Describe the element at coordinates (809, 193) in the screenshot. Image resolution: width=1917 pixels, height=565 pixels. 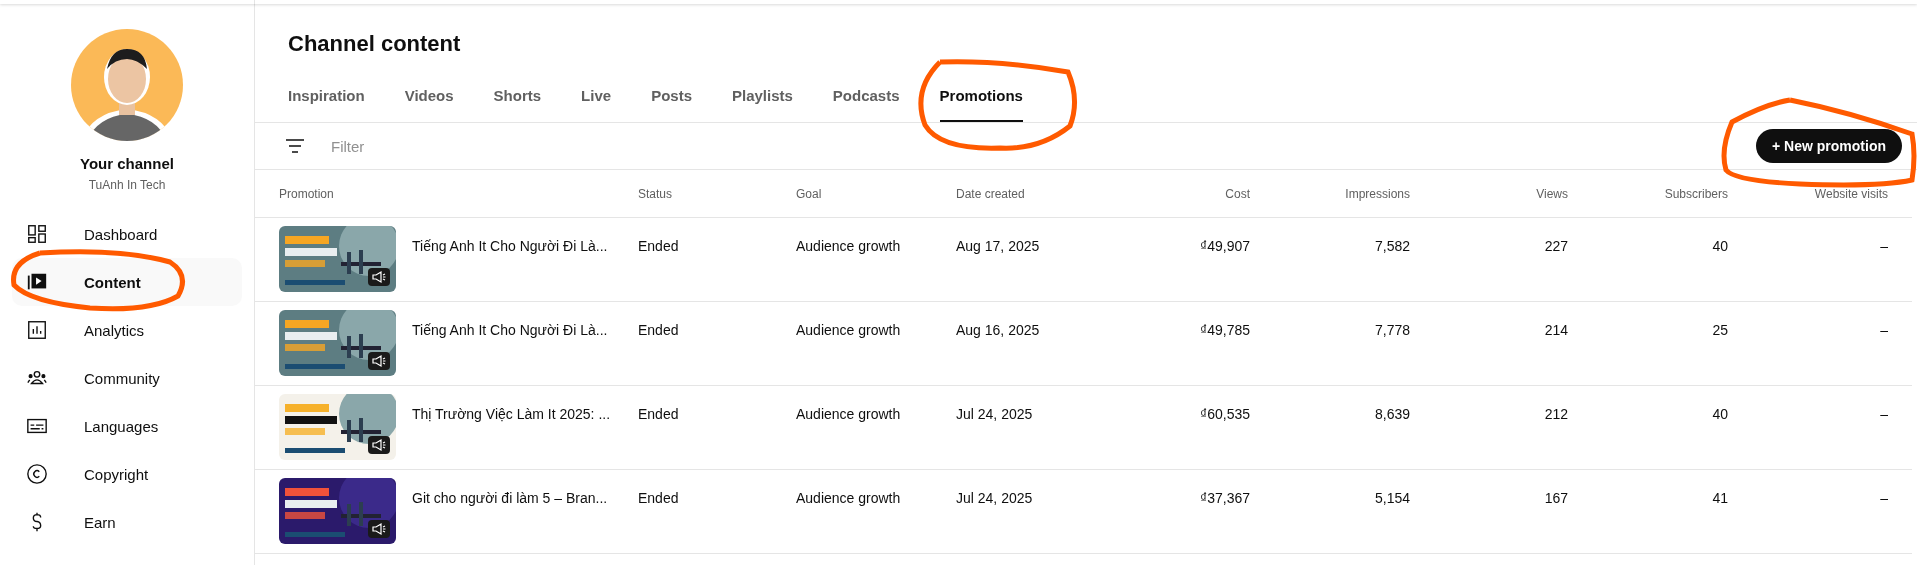
I see `column-header: Goal` at that location.